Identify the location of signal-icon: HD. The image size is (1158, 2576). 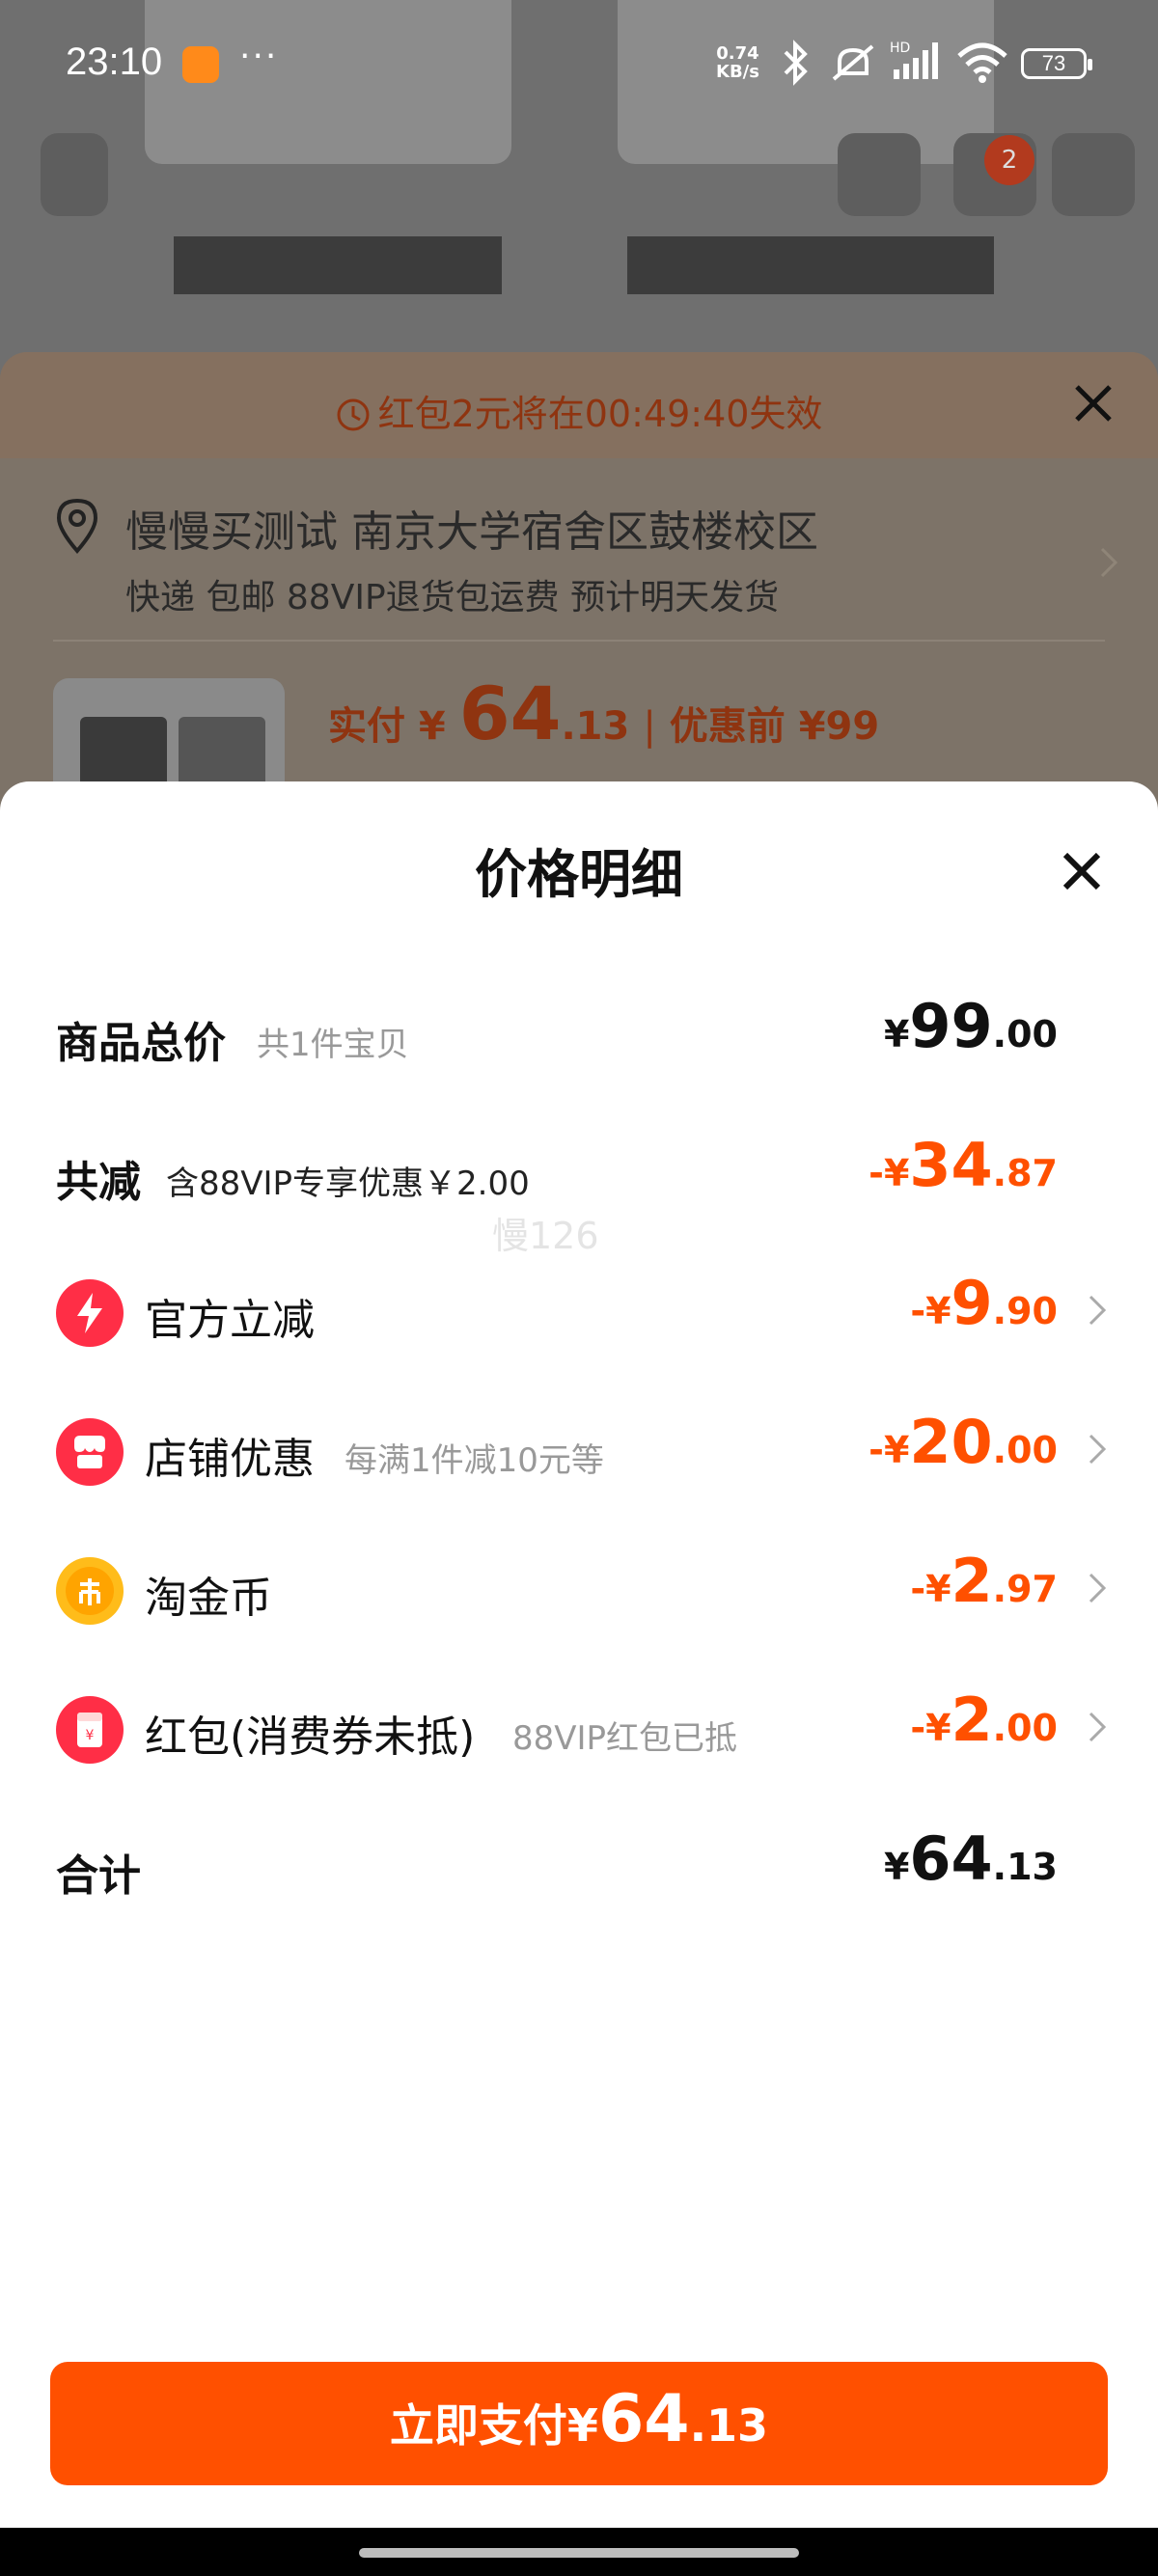
(917, 65).